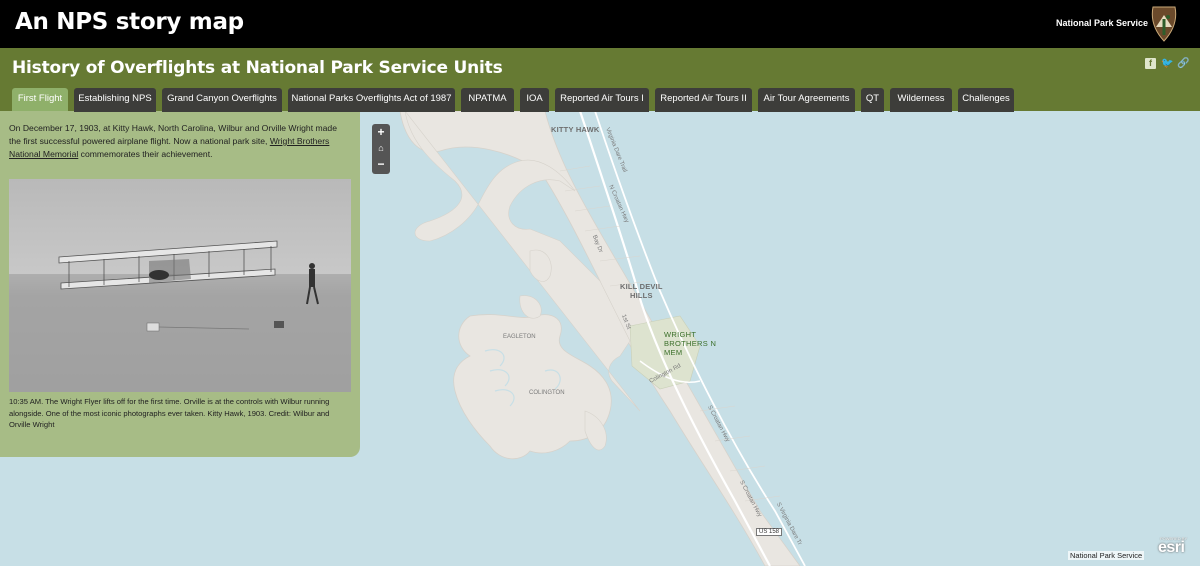 The image size is (1200, 566). I want to click on tab-establishing-nps: Establishing NPS, so click(115, 100).